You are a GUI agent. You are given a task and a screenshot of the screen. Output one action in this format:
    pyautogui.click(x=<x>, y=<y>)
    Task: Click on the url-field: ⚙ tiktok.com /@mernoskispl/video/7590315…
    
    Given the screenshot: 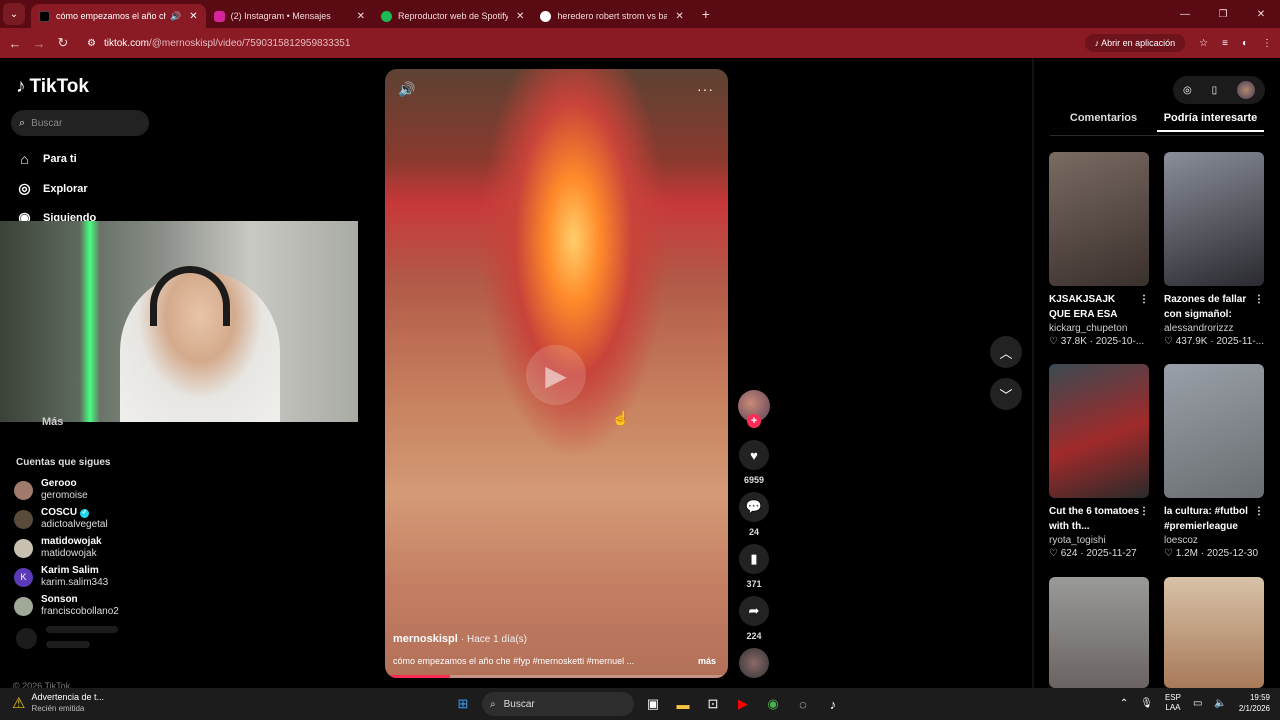 What is the action you would take?
    pyautogui.click(x=218, y=43)
    